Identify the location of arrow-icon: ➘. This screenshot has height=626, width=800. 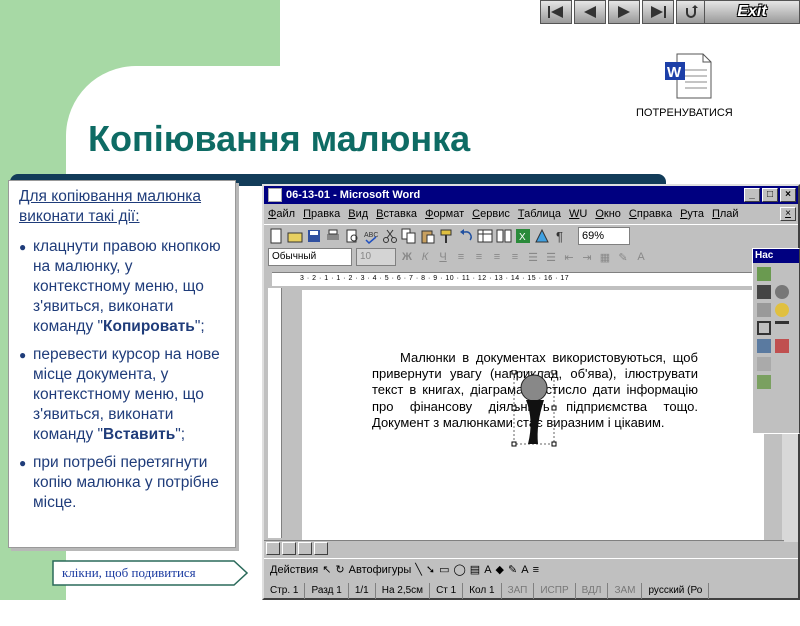
(430, 569).